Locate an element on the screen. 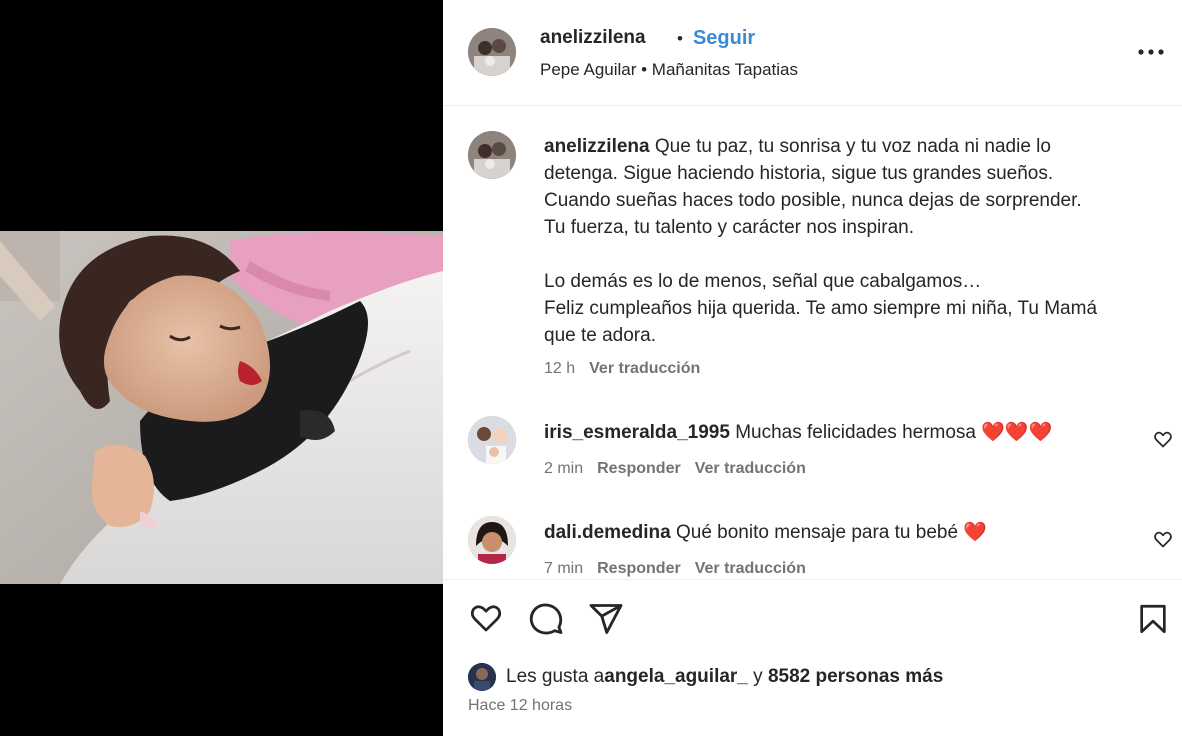 The height and width of the screenshot is (736, 1182). follow-button: • Seguir is located at coordinates (716, 38).